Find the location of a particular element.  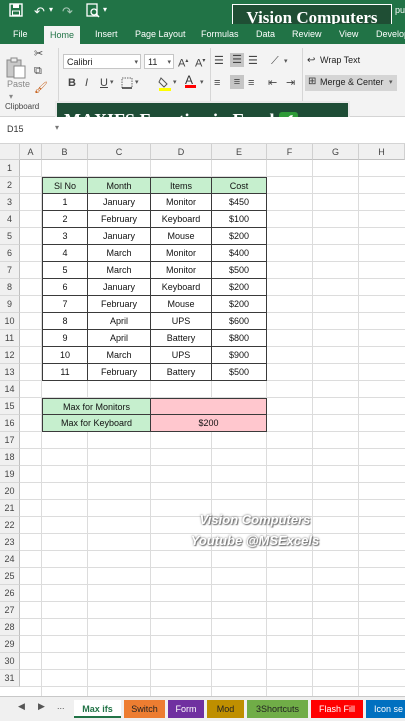

tab-data: Data is located at coordinates (265, 34).